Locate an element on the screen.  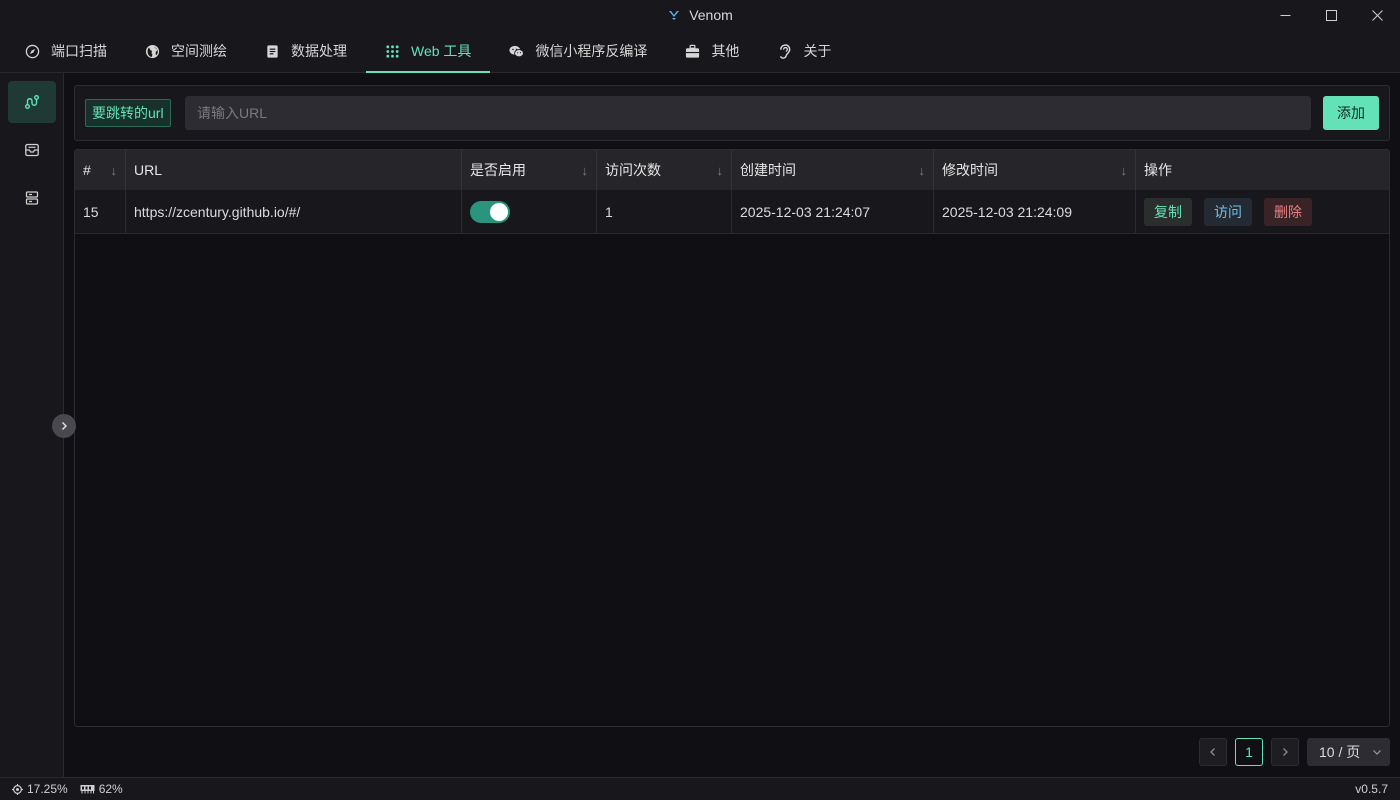
menu-label: 微信小程序反编译 is located at coordinates (591, 51).